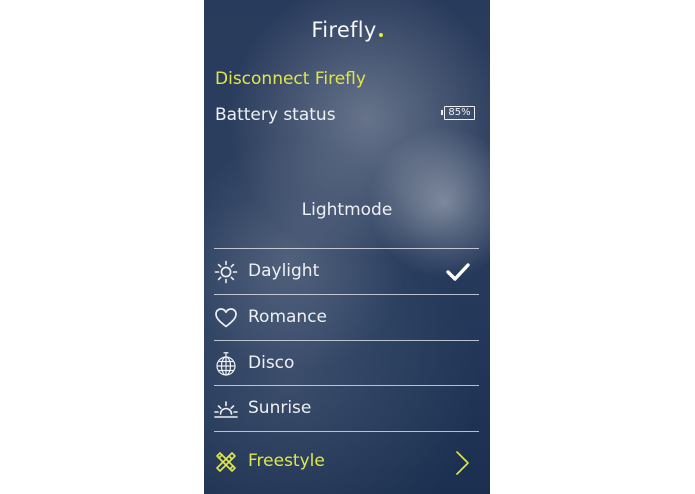 Image resolution: width=695 pixels, height=494 pixels. What do you see at coordinates (346, 272) in the screenshot?
I see `mode-item-daylight: Daylight` at bounding box center [346, 272].